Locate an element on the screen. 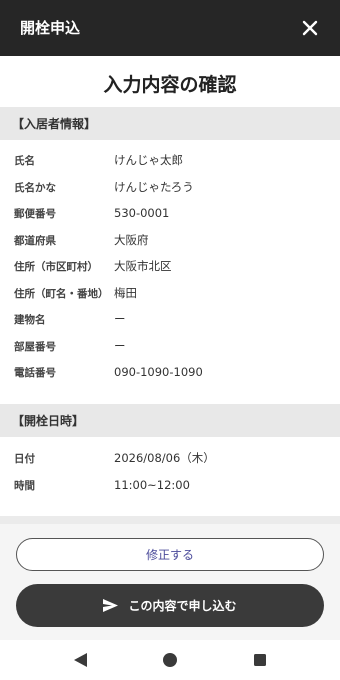  row-label: 郵便番号 is located at coordinates (35, 213).